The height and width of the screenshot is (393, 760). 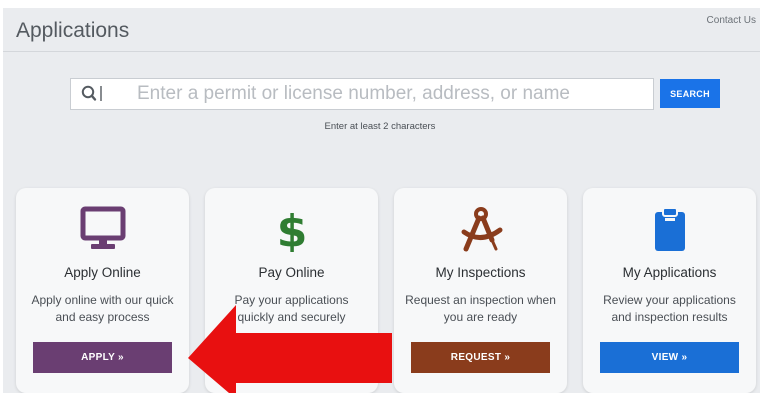 What do you see at coordinates (73, 30) in the screenshot?
I see `page-title: Applications` at bounding box center [73, 30].